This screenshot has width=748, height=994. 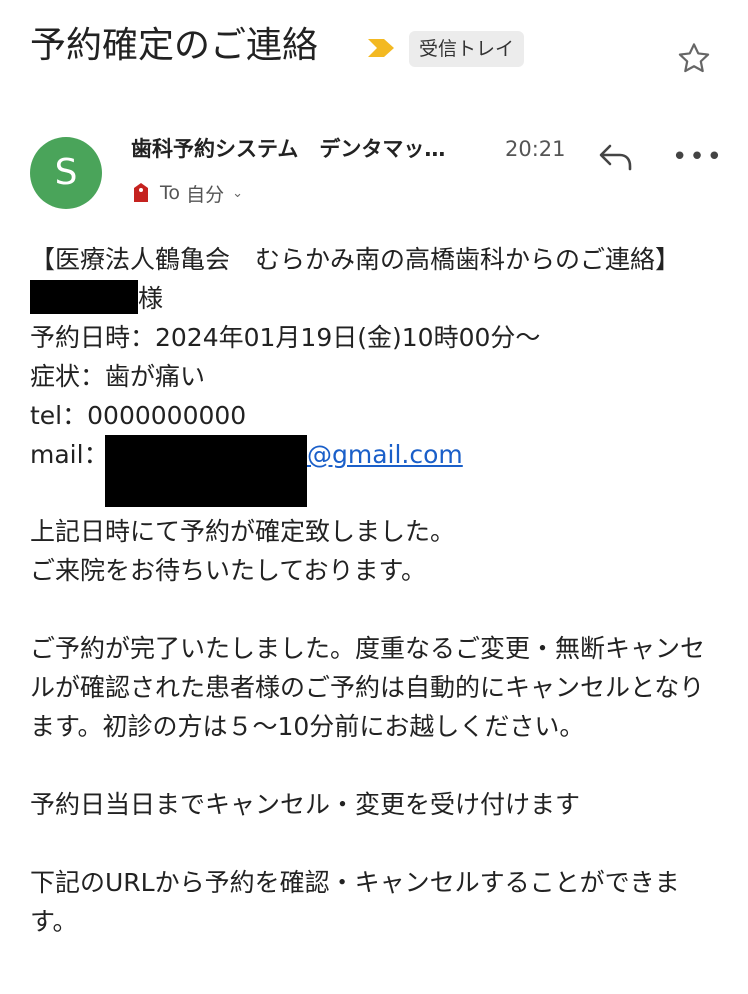 I want to click on patient-name-line: 様, so click(x=375, y=298).